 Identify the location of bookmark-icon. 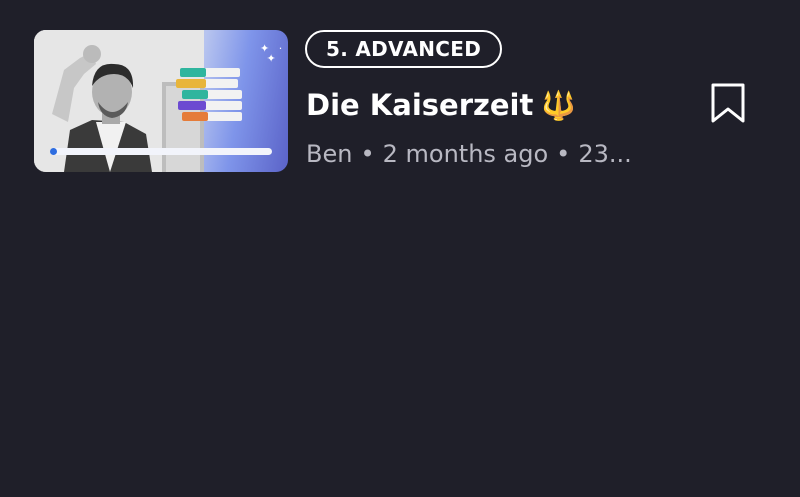
(728, 103).